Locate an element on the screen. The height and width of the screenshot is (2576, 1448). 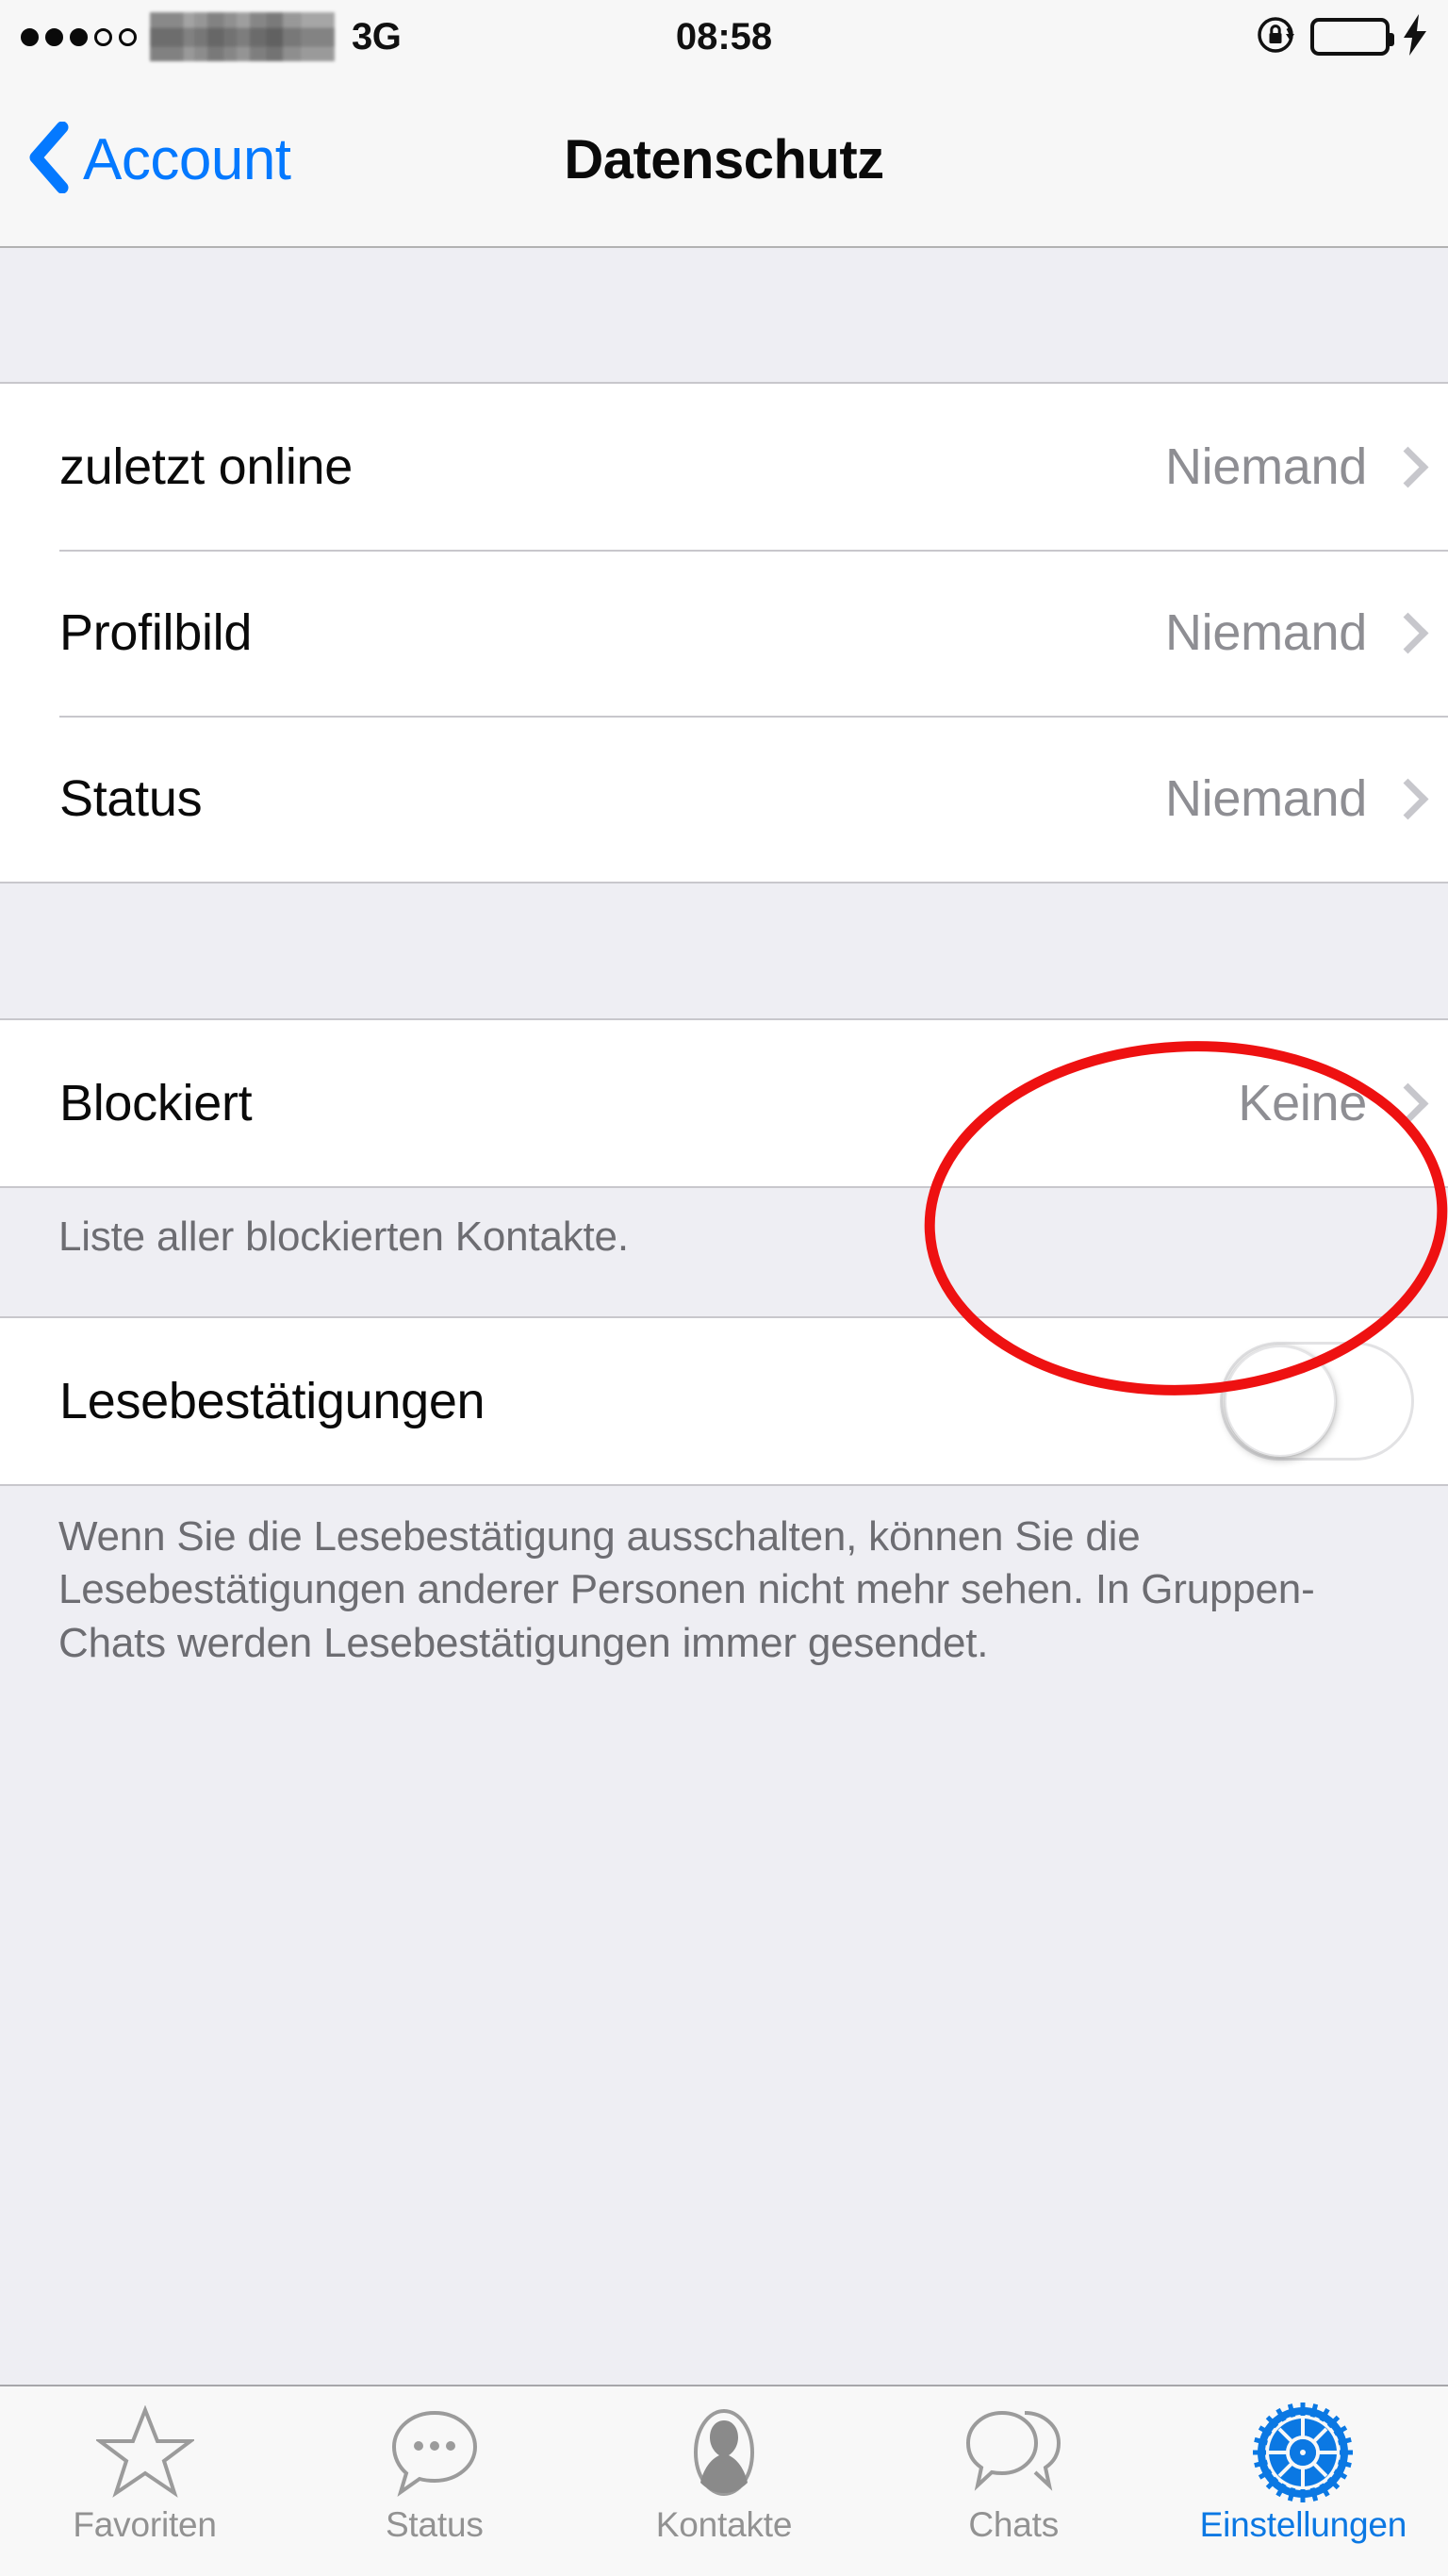
page-title: Datenschutz is located at coordinates (724, 159).